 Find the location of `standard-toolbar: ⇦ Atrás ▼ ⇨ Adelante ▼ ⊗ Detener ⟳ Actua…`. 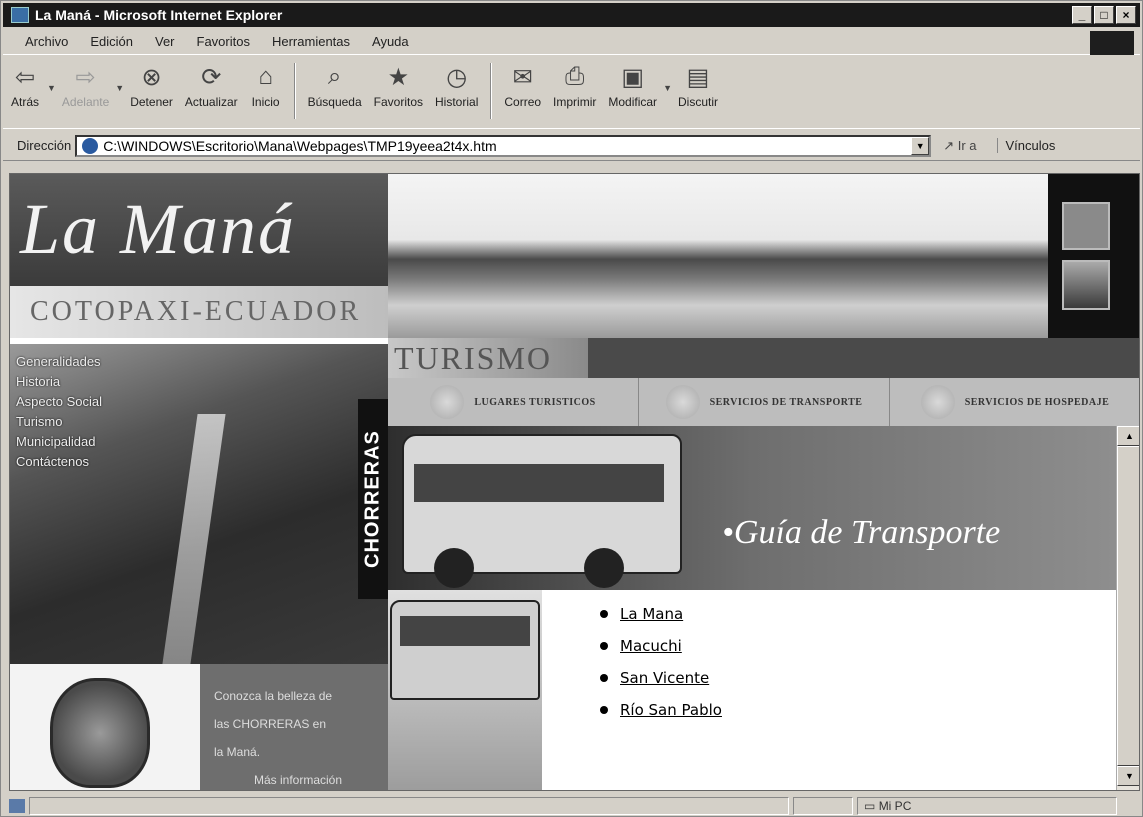

standard-toolbar: ⇦ Atrás ▼ ⇨ Adelante ▼ ⊗ Detener ⟳ Actua… is located at coordinates (571, 93).